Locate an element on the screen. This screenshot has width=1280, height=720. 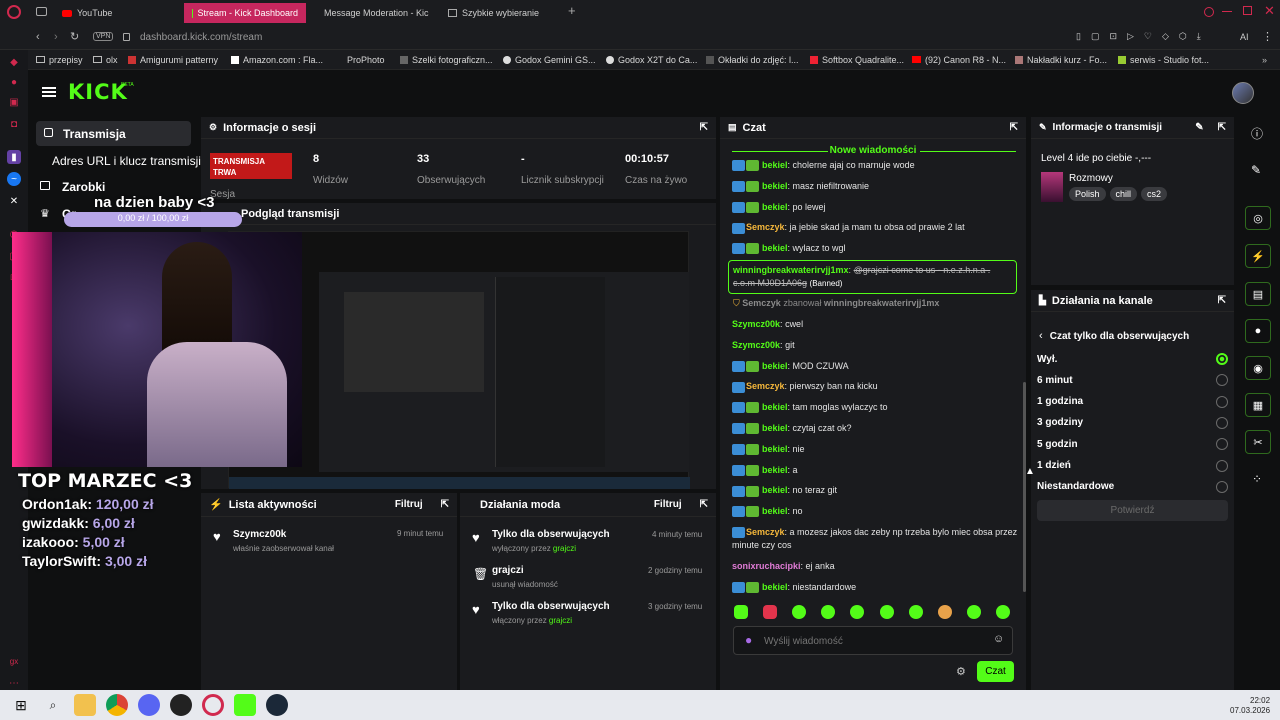
chat-scrollbar is located at coordinates (1024, 487).